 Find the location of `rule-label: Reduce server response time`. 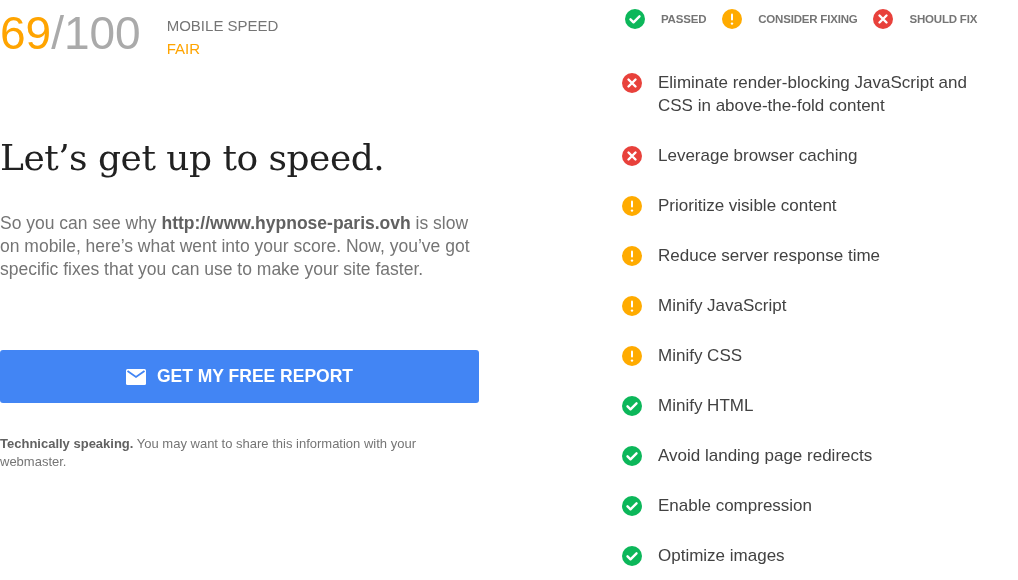

rule-label: Reduce server response time is located at coordinates (770, 256).